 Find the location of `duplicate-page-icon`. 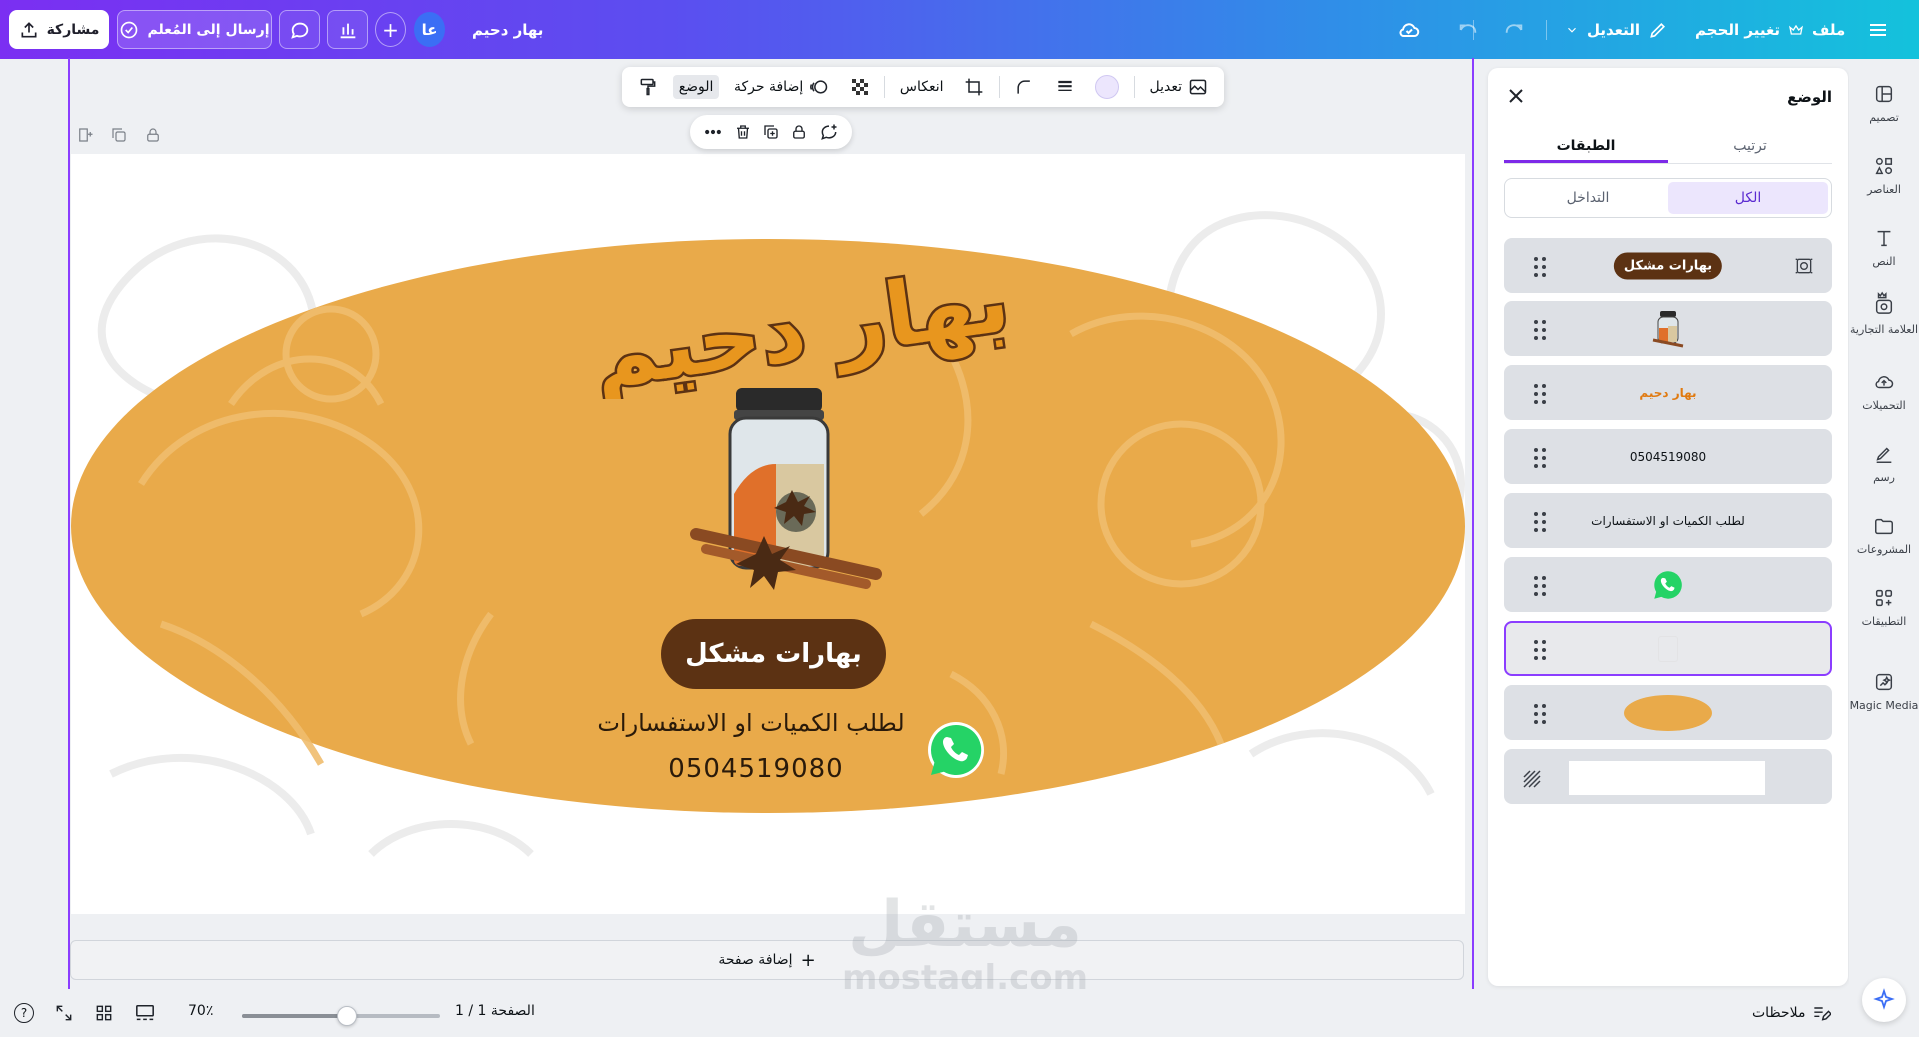

duplicate-page-icon is located at coordinates (119, 135).